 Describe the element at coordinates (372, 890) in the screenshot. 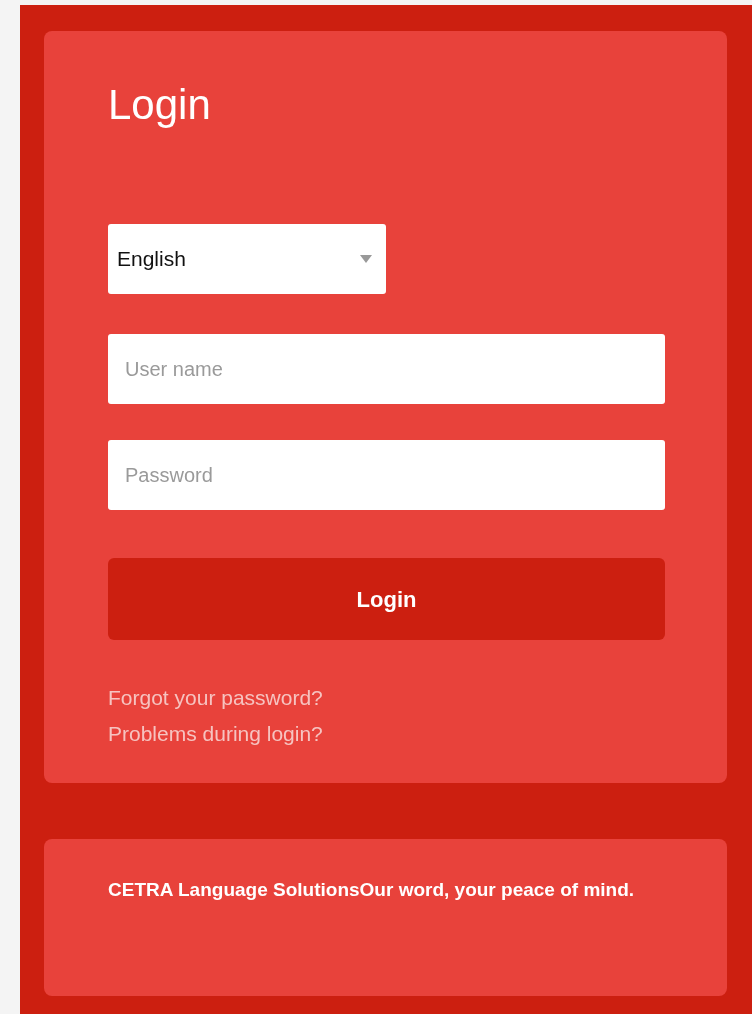

I see `footer-text: CETRA Language SolutionsOur word, your peace of mind.` at that location.